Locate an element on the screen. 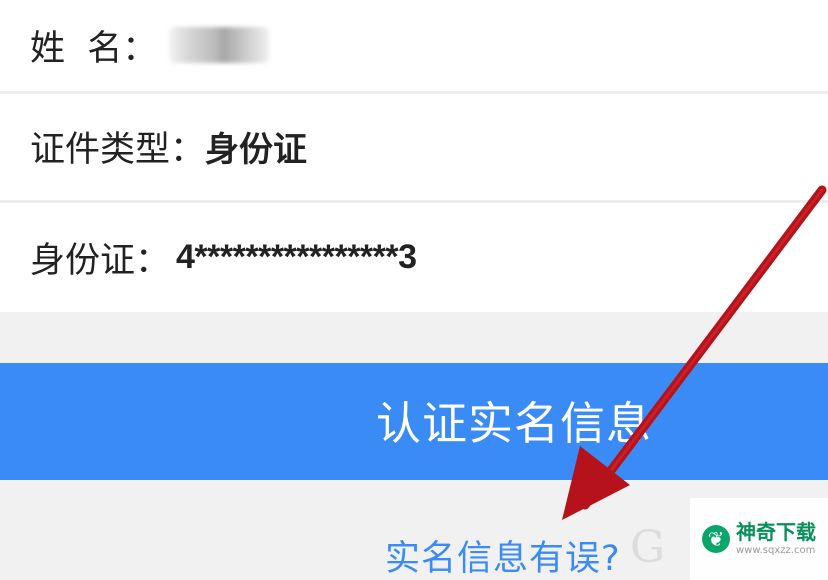 Image resolution: width=828 pixels, height=580 pixels. verify-button-label: 认证实名信息 is located at coordinates (513, 423).